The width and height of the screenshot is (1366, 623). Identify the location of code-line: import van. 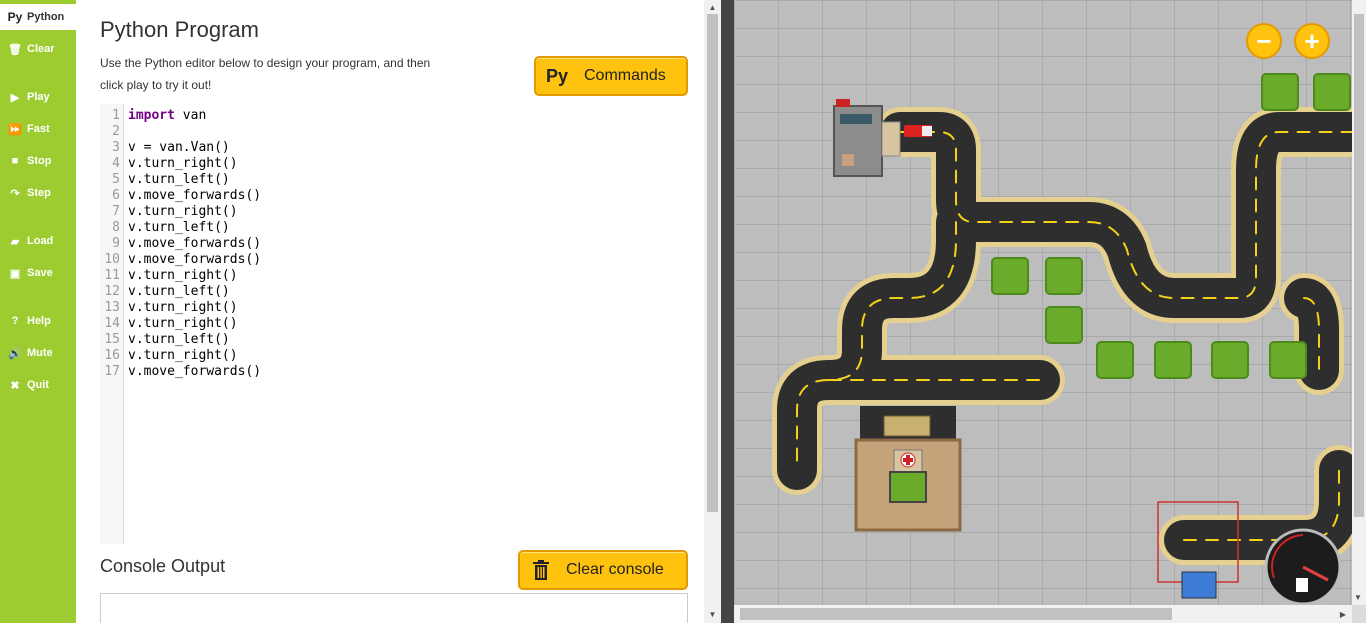
(167, 116).